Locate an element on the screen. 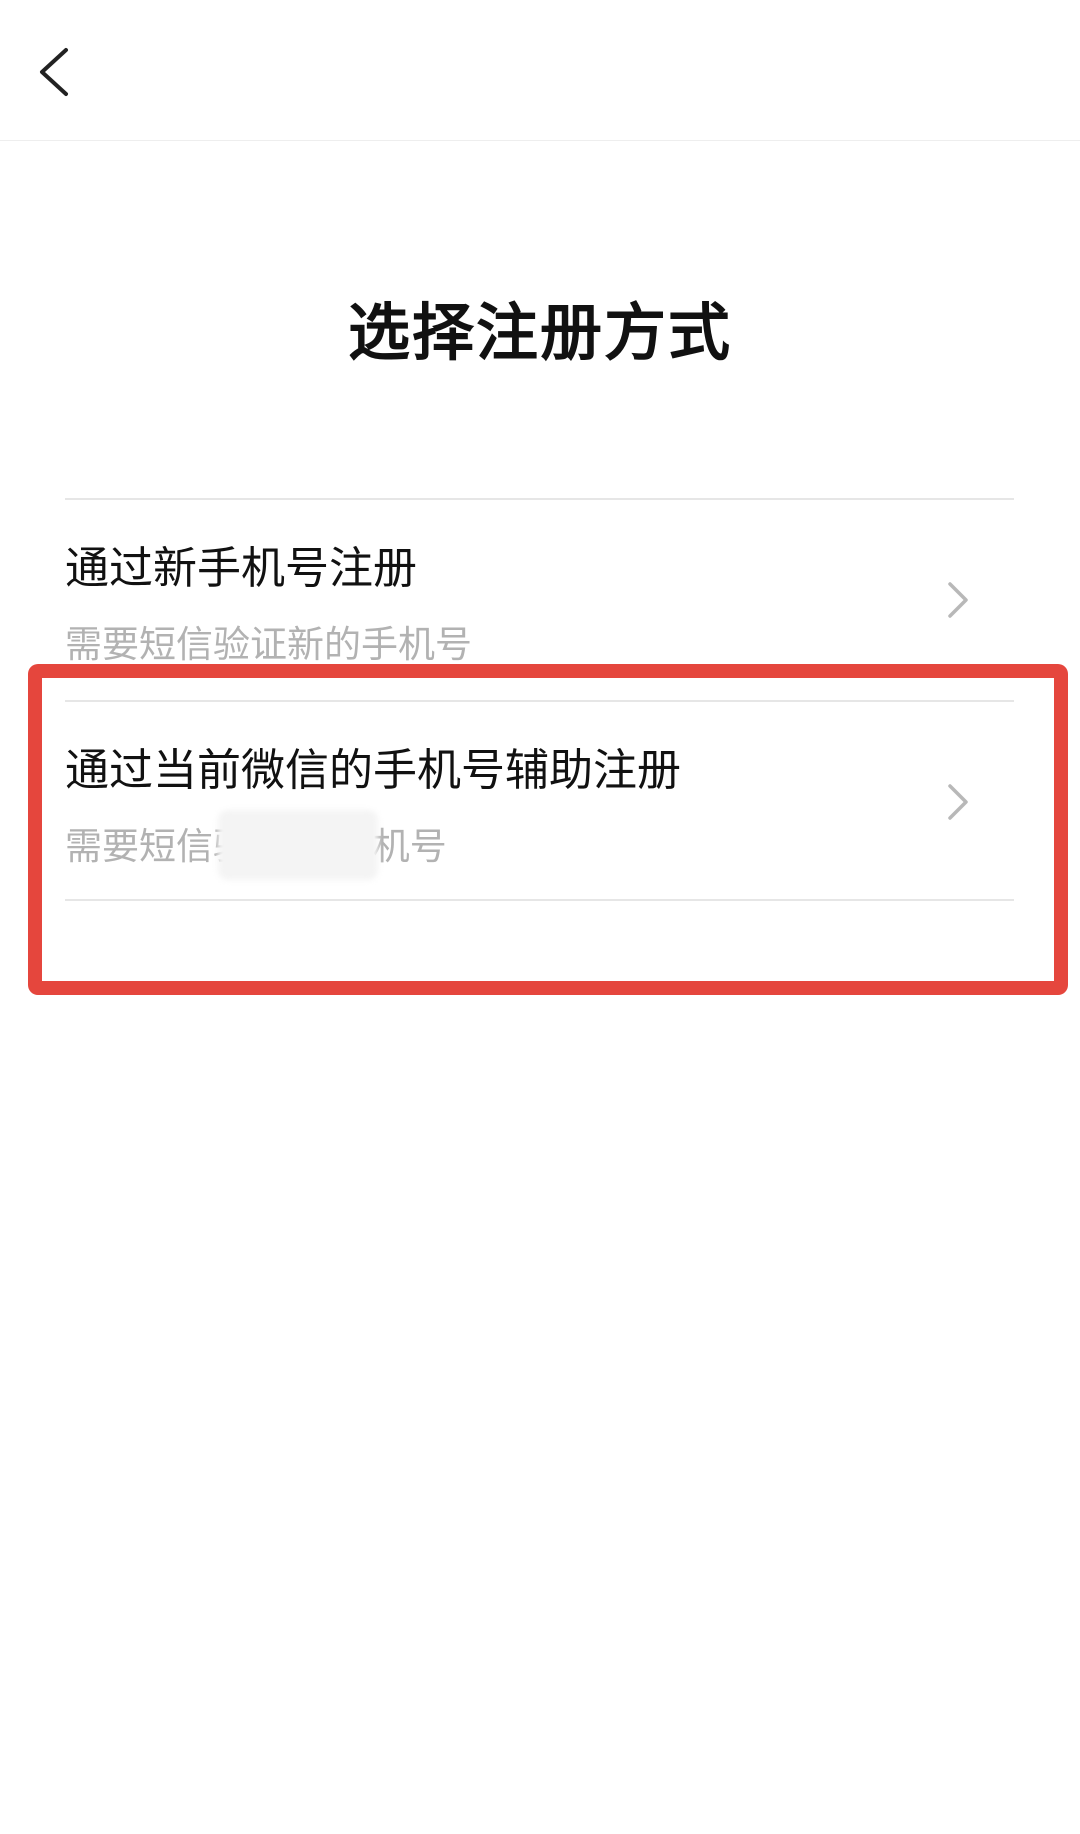 The image size is (1080, 1834). top-bar is located at coordinates (540, 70).